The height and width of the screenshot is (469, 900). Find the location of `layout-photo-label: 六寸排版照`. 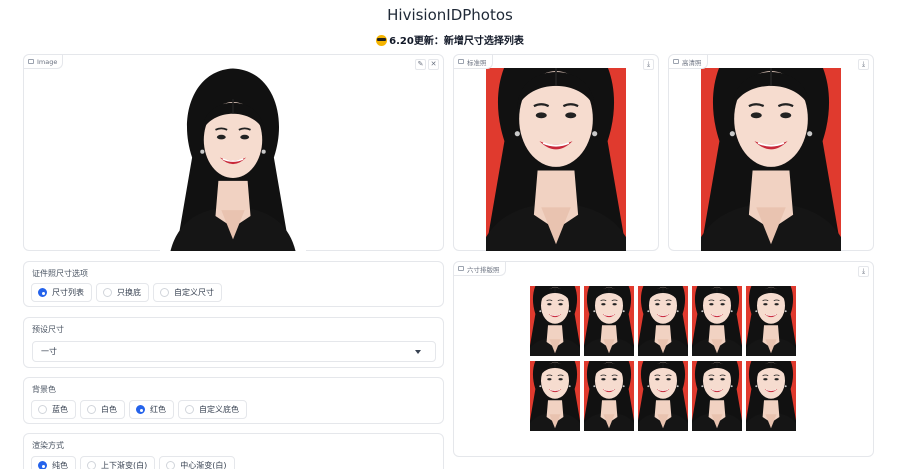

layout-photo-label: 六寸排版照 is located at coordinates (480, 269).